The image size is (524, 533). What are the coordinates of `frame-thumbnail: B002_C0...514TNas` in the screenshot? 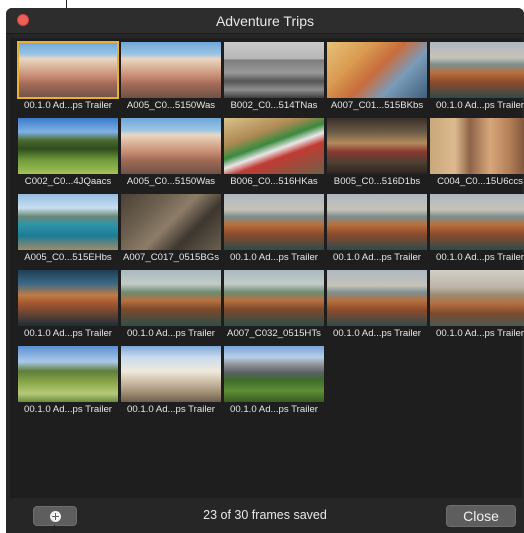 It's located at (274, 78).